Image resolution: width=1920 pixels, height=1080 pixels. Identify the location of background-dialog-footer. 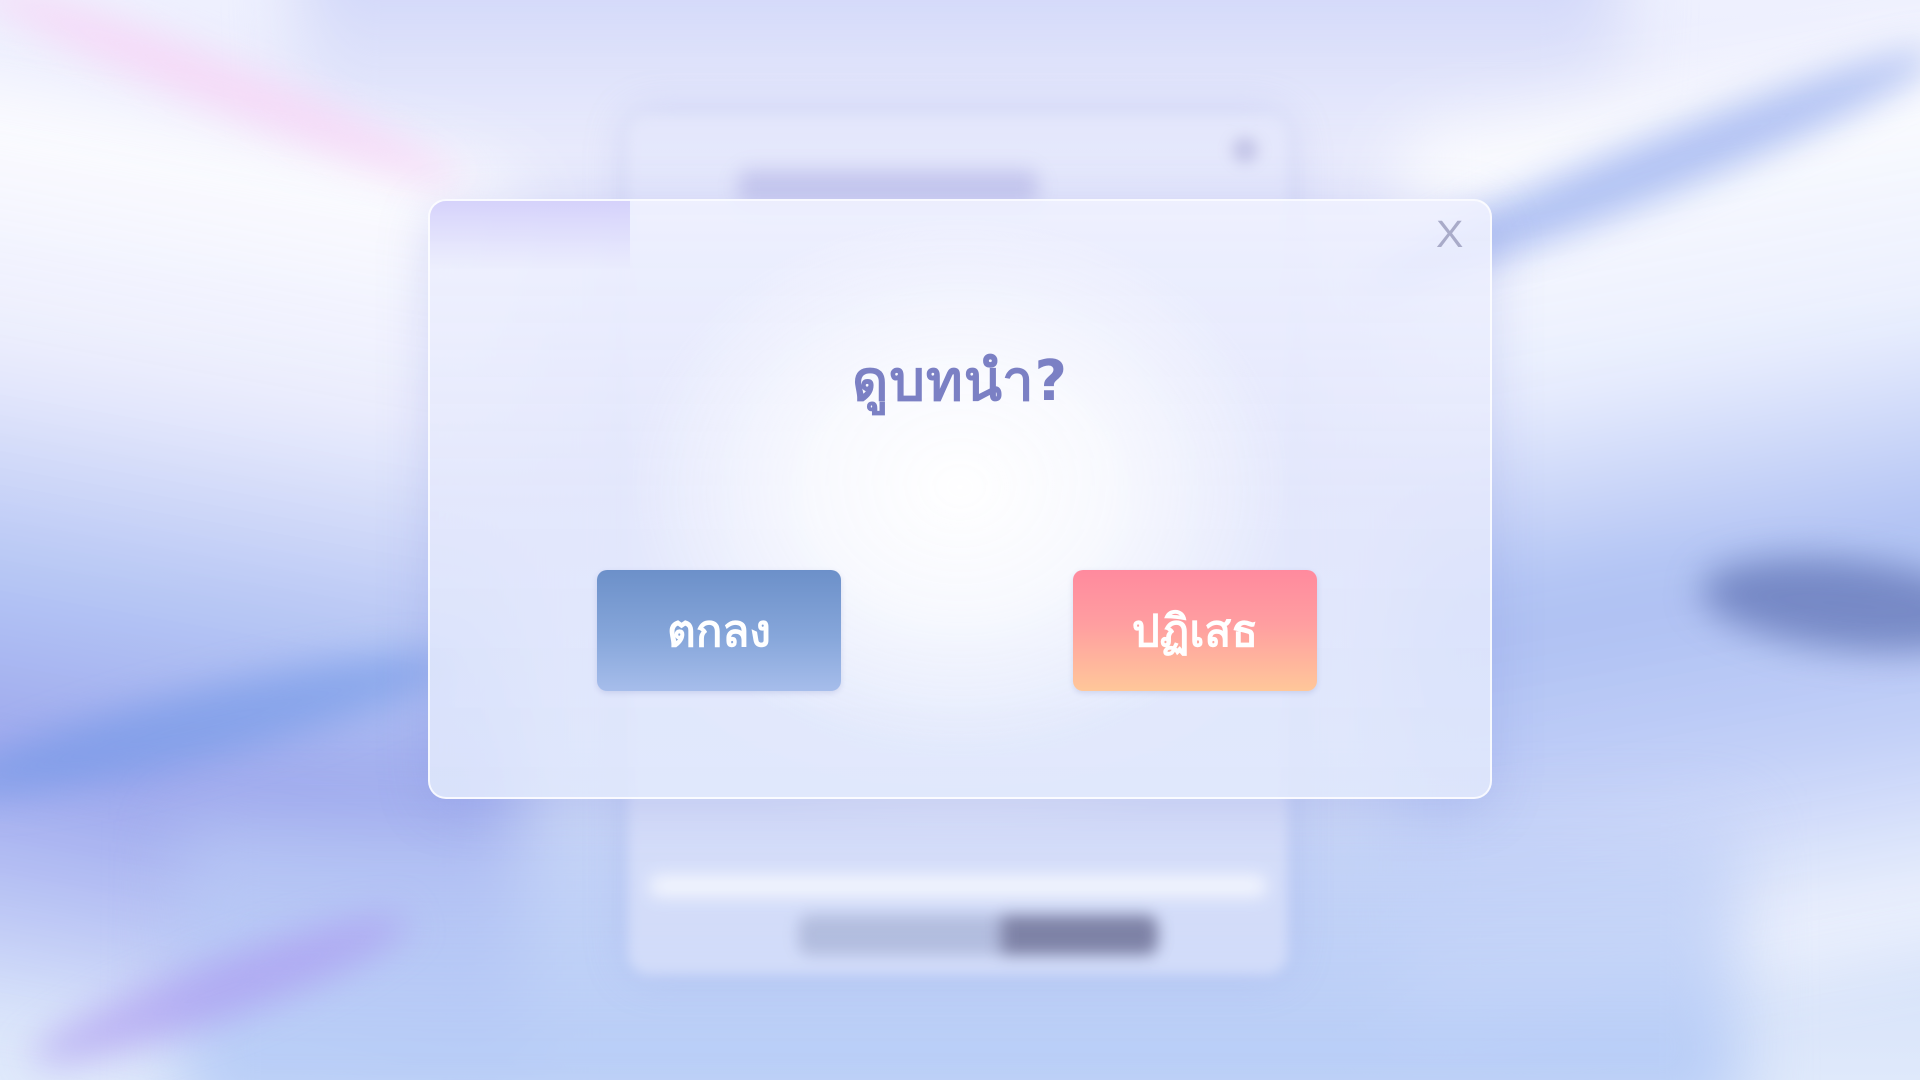
(978, 935).